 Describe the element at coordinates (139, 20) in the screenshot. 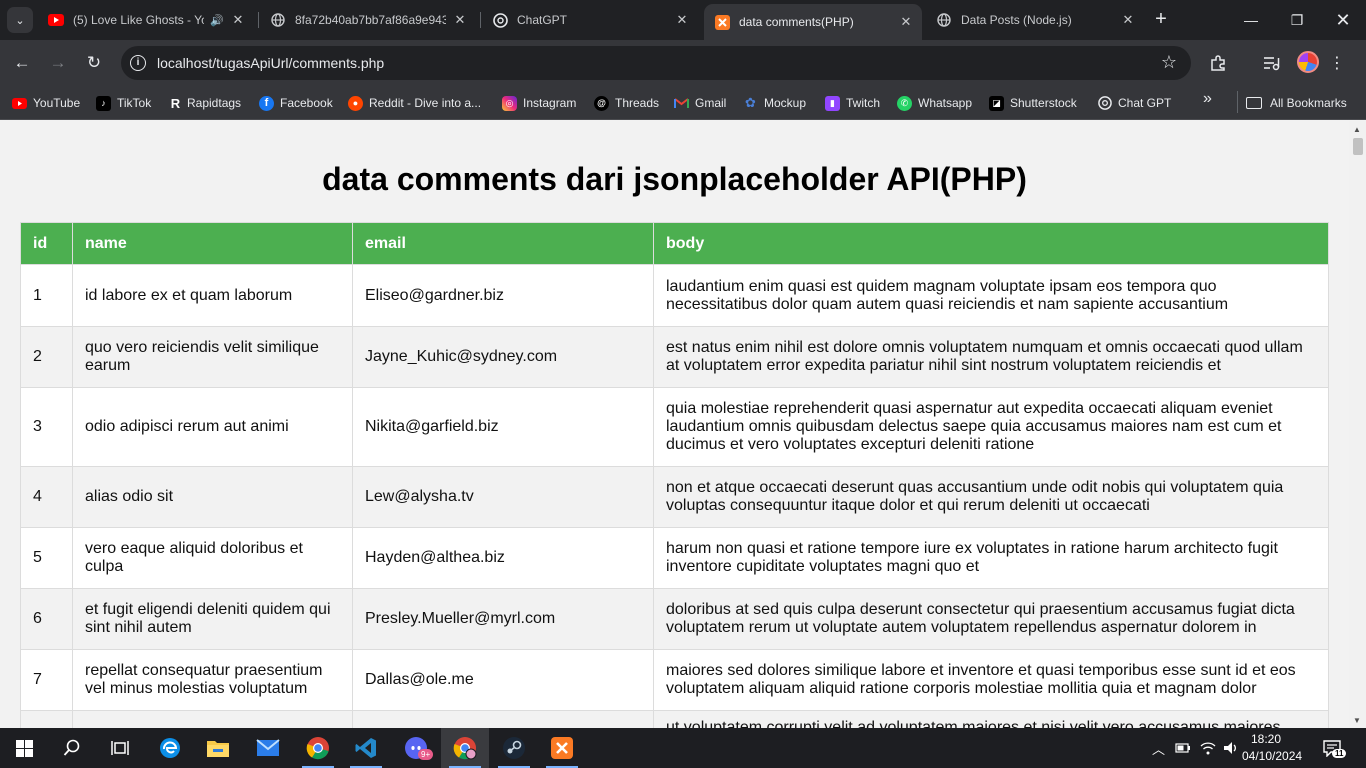

I see `tab-title: (5) Love Like Ghosts - Yo` at that location.